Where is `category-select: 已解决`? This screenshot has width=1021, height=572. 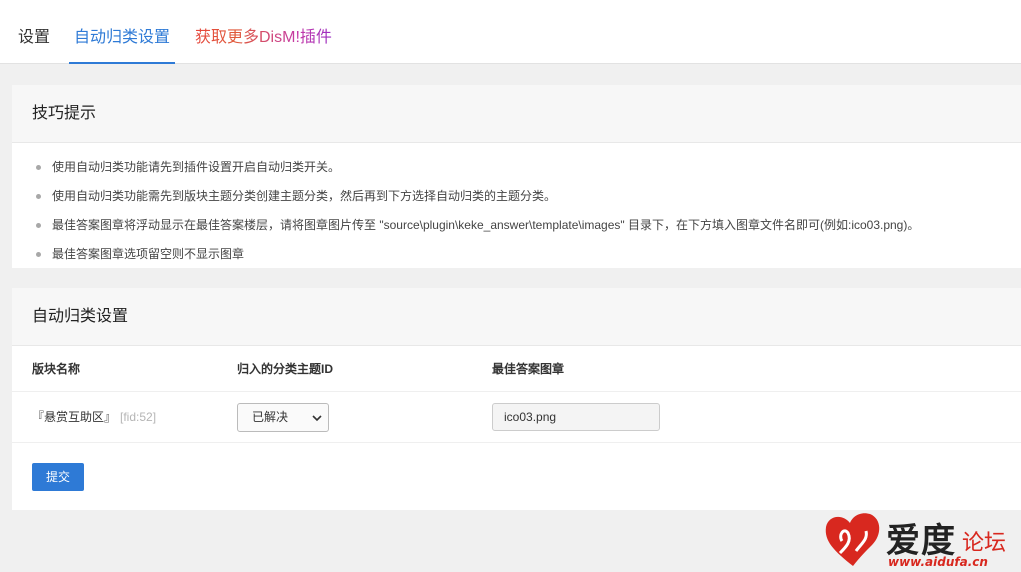 category-select: 已解决 is located at coordinates (283, 417).